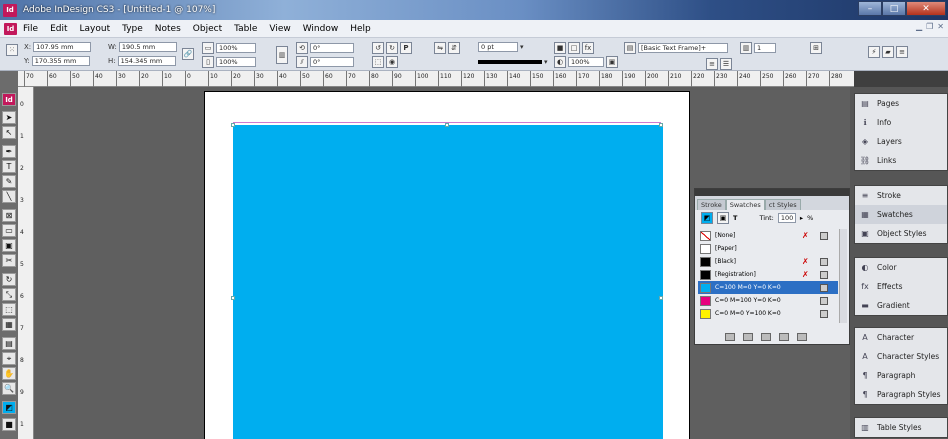 Image resolution: width=948 pixels, height=439 pixels. Describe the element at coordinates (683, 48) in the screenshot. I see `object-style-dropdown: [Basic Text Frame]+` at that location.